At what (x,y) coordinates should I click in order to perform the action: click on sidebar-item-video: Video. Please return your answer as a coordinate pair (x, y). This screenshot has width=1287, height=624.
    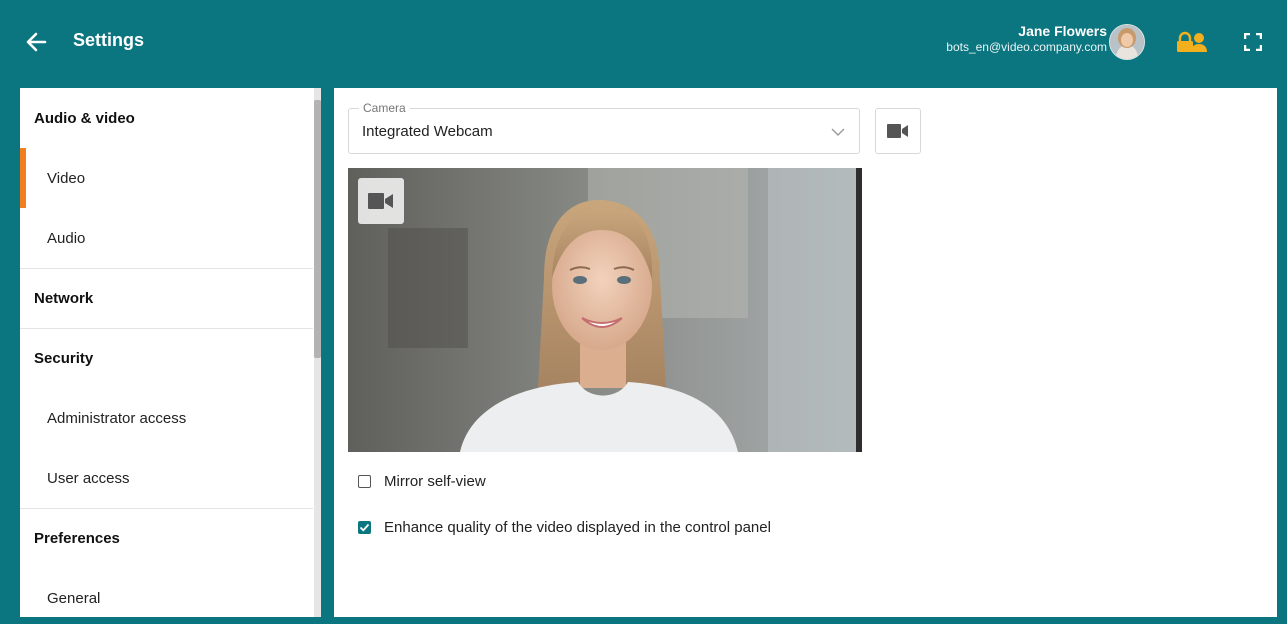
    Looking at the image, I should click on (166, 178).